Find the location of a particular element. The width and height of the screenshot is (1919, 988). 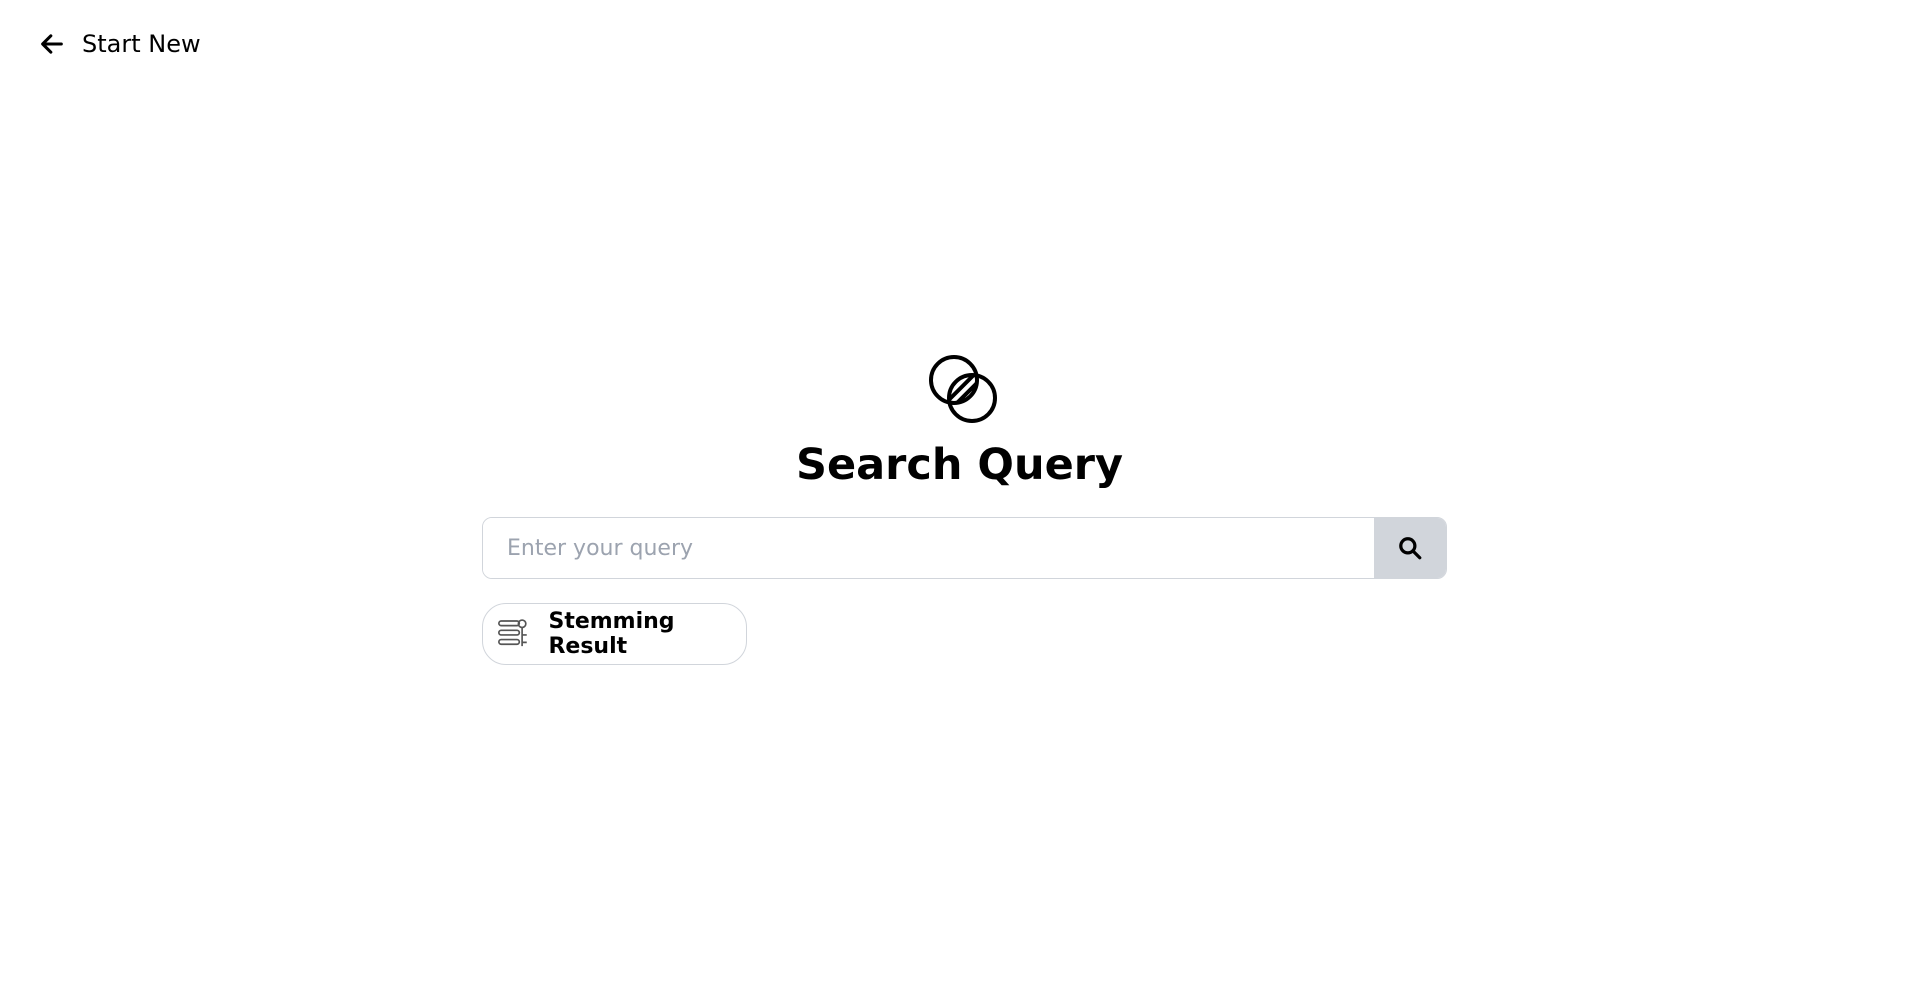

search-bar is located at coordinates (964, 548).